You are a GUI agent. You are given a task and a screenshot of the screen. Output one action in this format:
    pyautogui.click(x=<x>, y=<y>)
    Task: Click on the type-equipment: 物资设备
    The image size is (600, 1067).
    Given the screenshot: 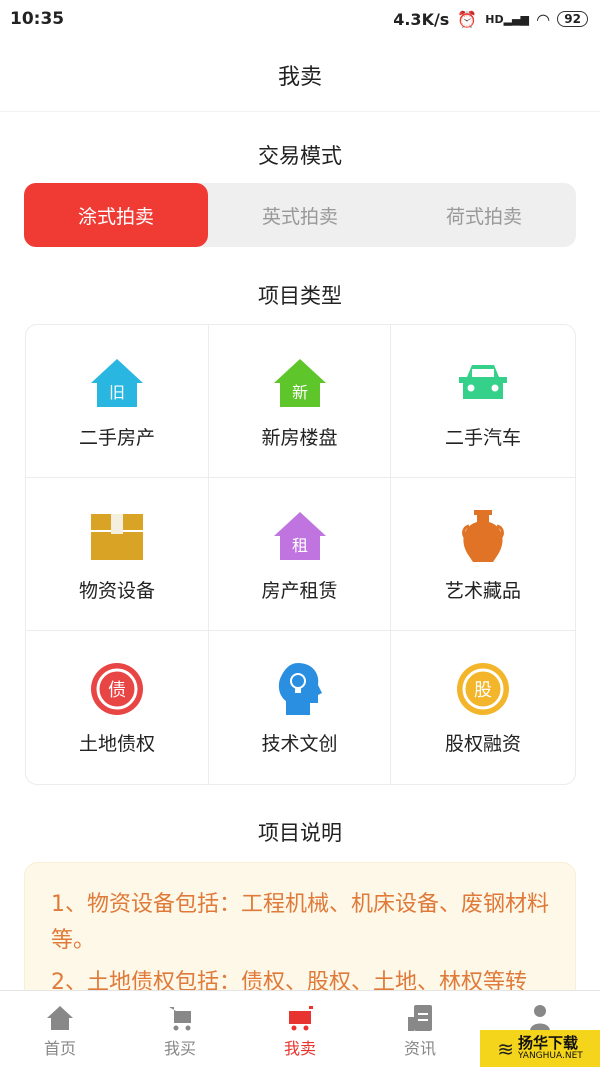 What is the action you would take?
    pyautogui.click(x=117, y=554)
    